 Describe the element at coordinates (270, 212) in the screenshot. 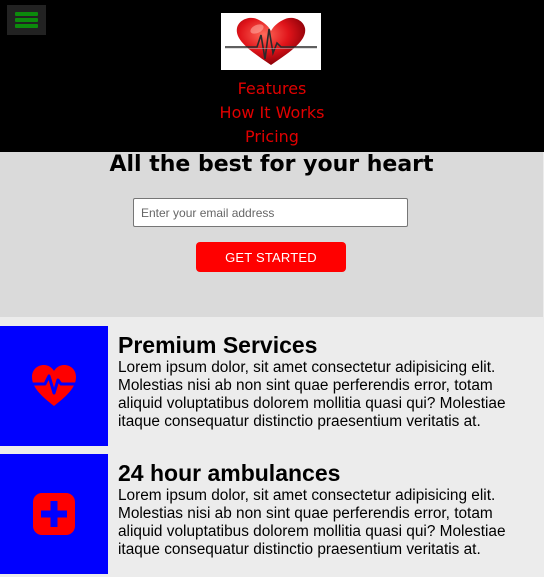

I see `email-input` at that location.